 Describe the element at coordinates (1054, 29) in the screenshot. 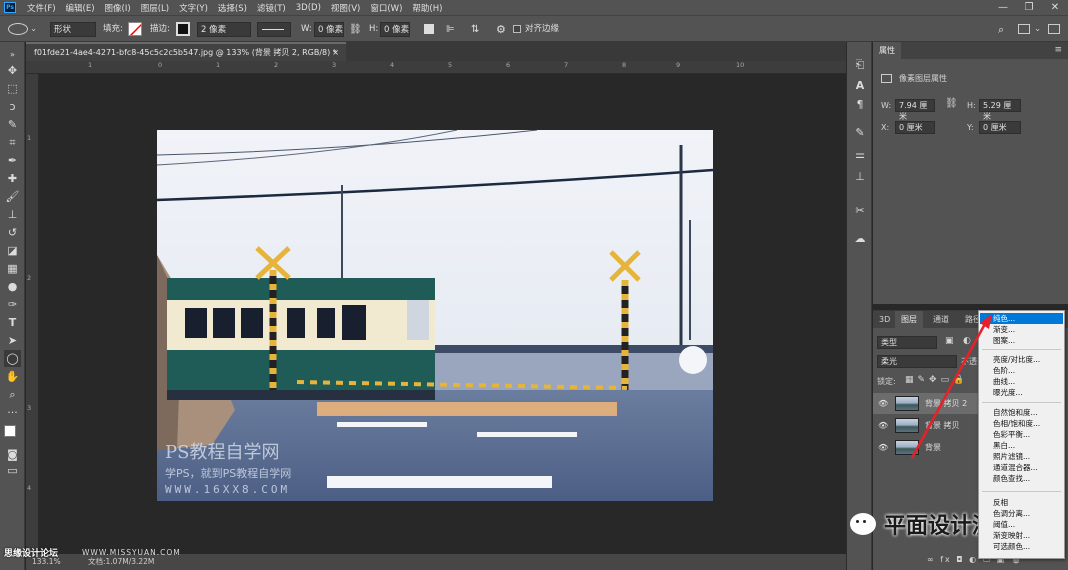

I see `share-icon` at that location.